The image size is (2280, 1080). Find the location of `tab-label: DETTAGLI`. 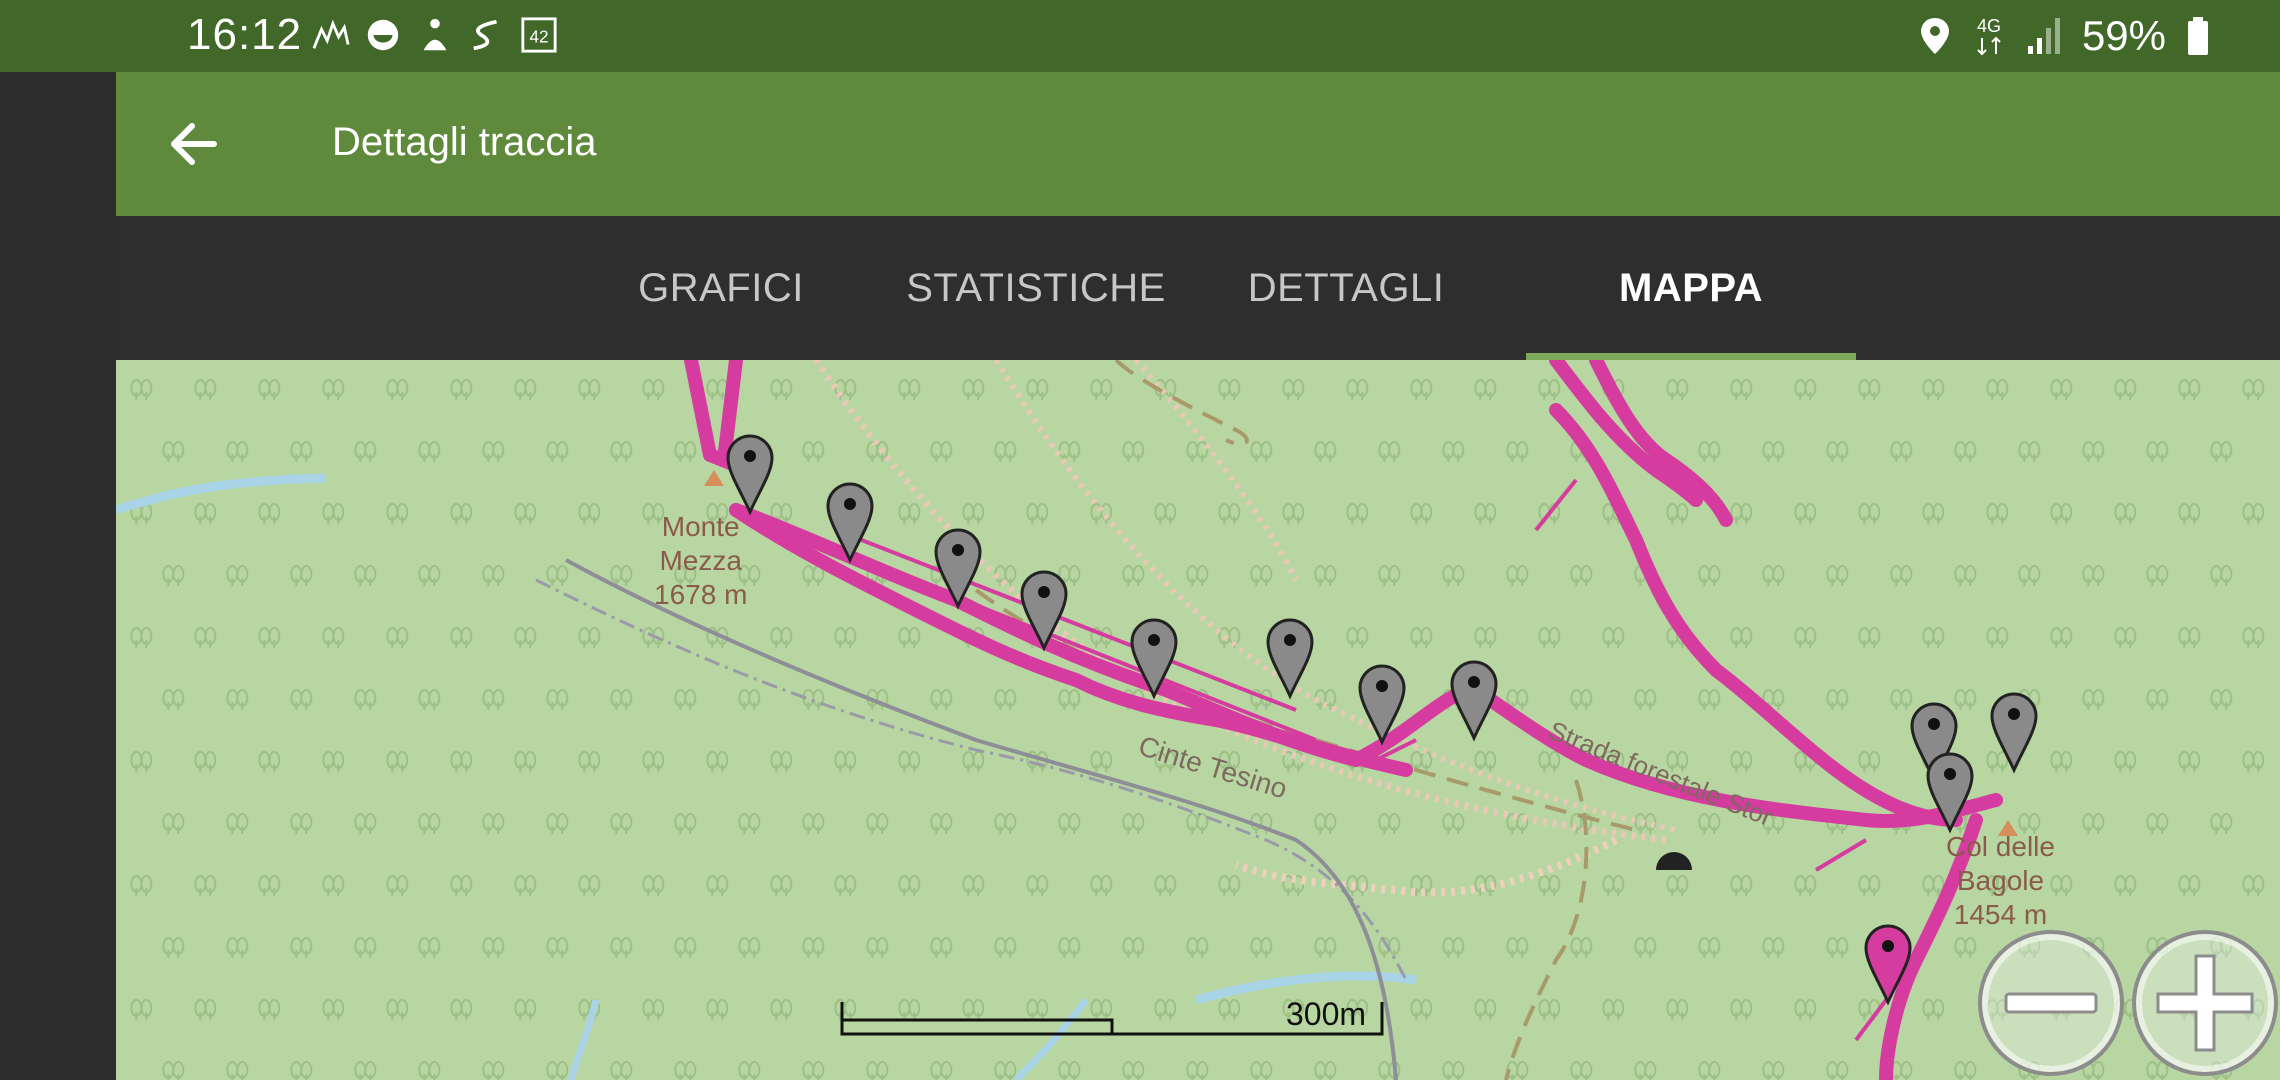

tab-label: DETTAGLI is located at coordinates (1346, 287).